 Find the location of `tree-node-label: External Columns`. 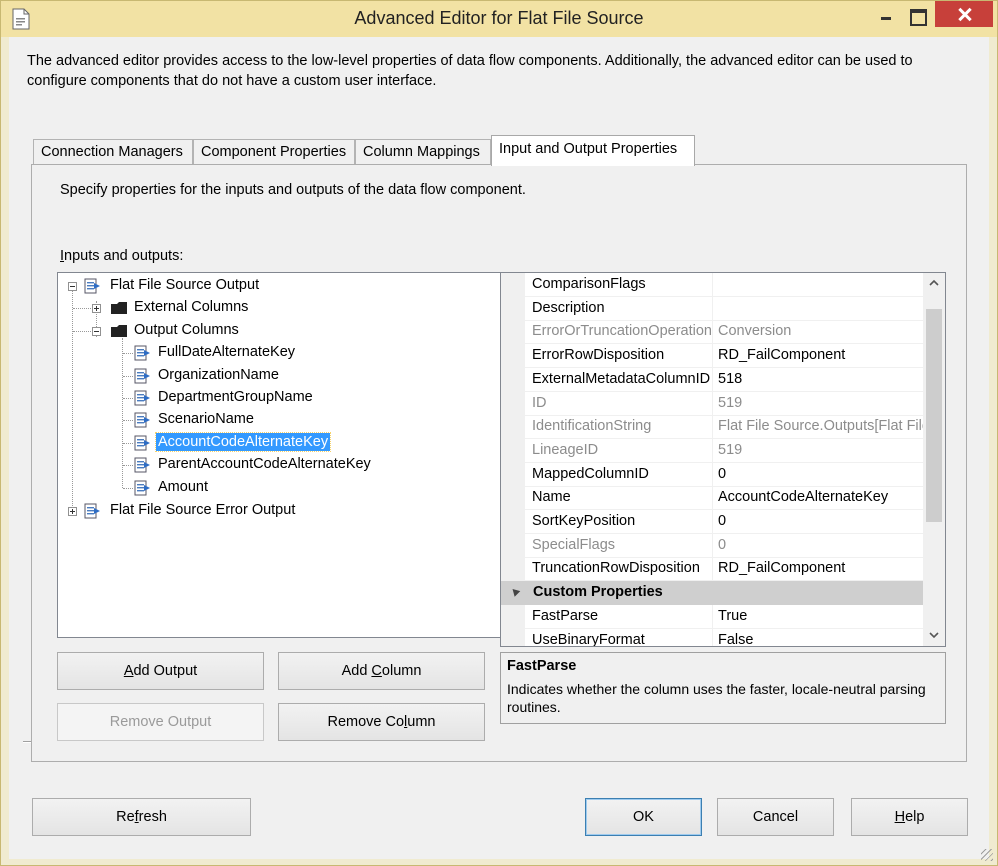

tree-node-label: External Columns is located at coordinates (191, 307).